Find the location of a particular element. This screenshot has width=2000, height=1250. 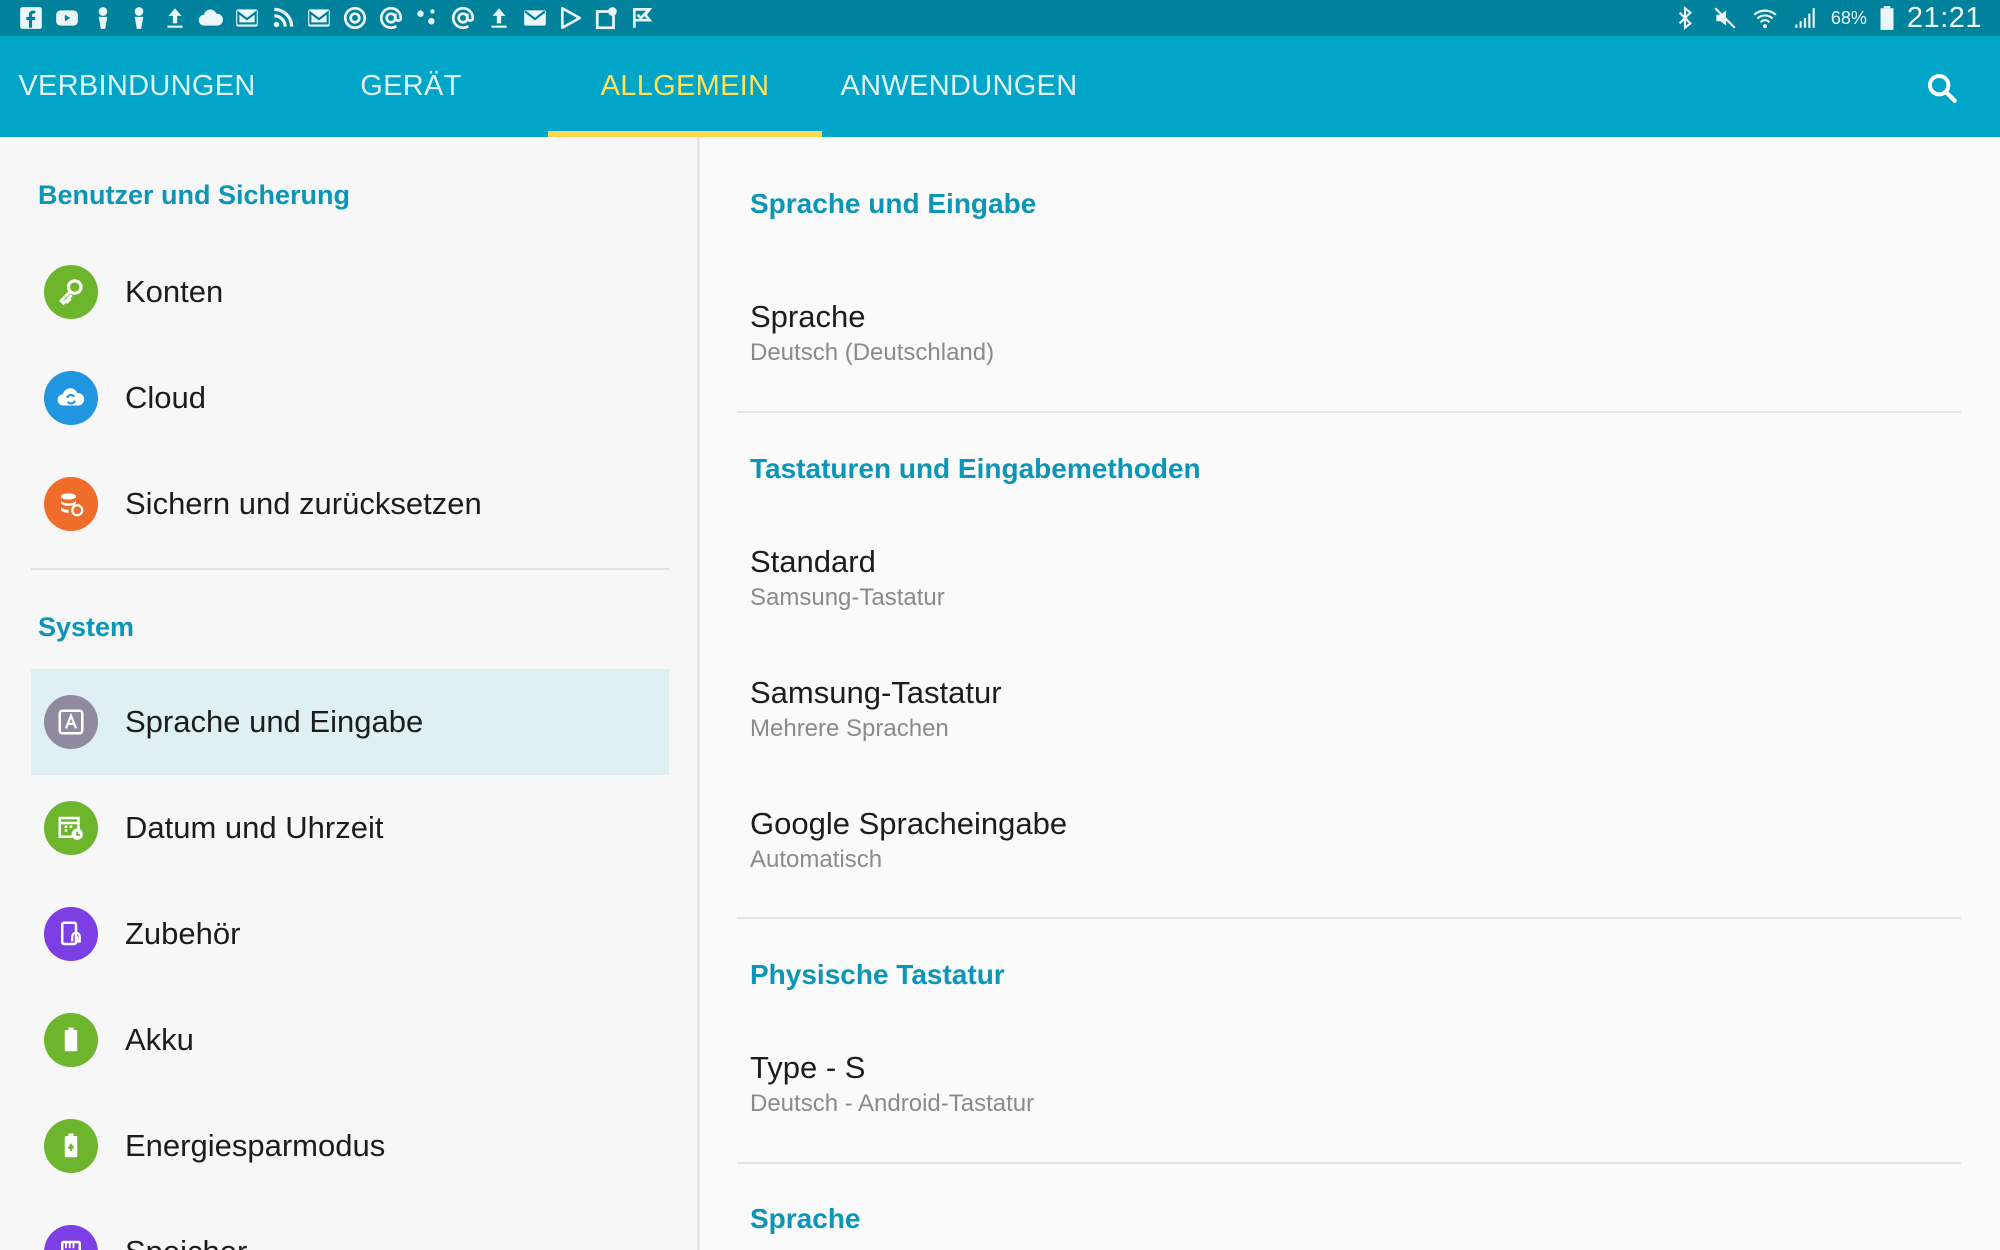

setting-title: Google Spracheingabe is located at coordinates (909, 823).